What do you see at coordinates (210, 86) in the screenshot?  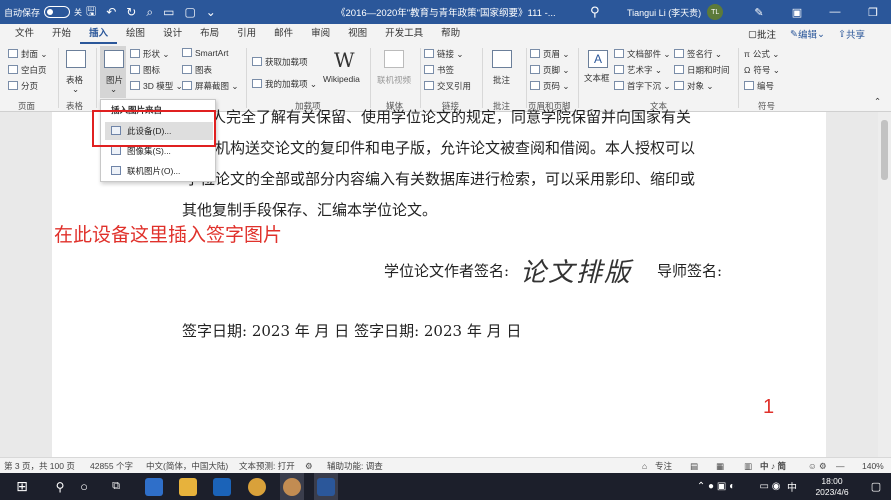 I see `screenshot-button: 屏幕截图 ⌄` at bounding box center [210, 86].